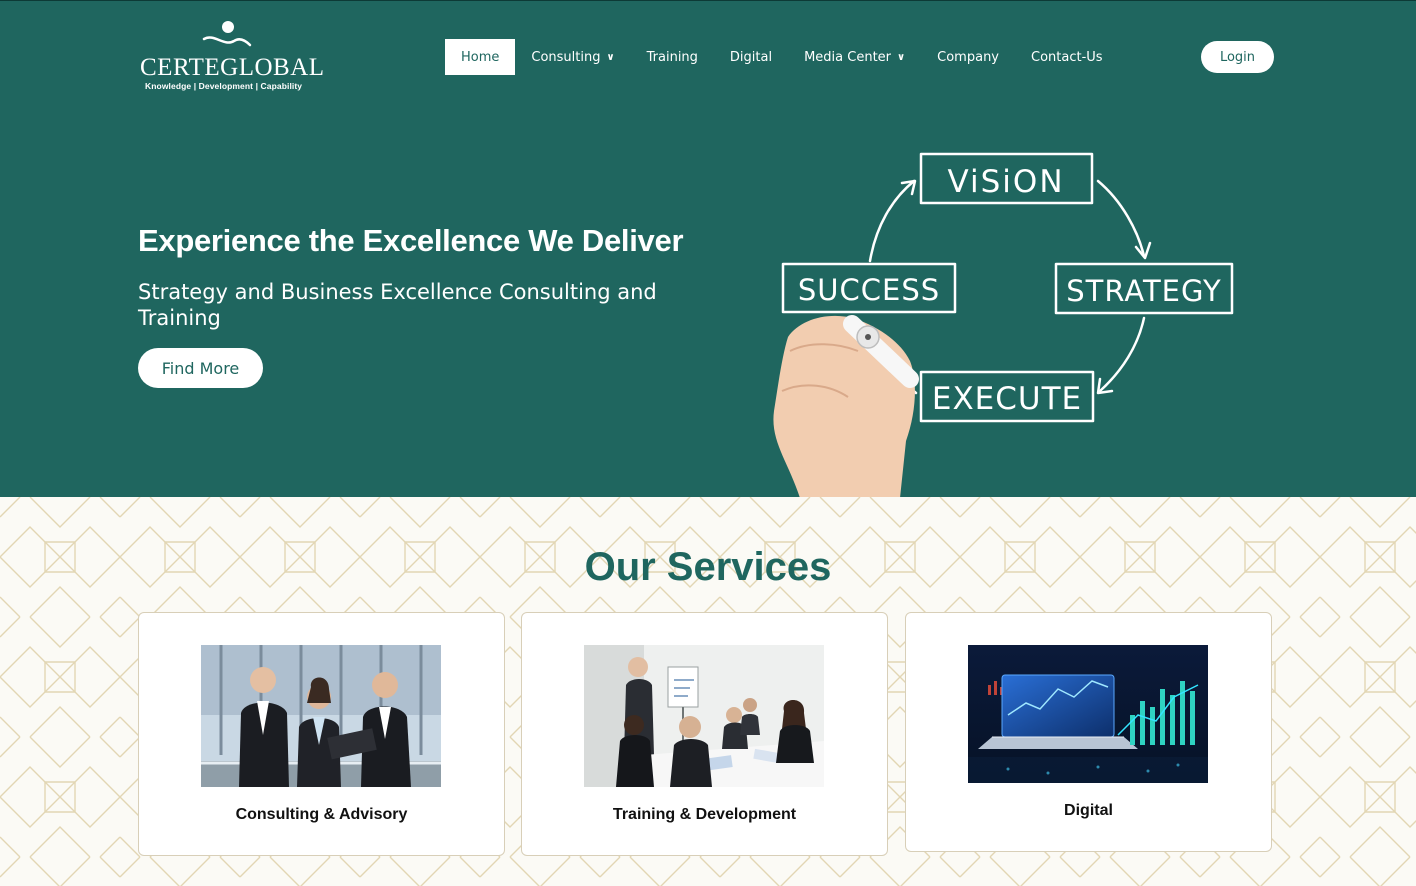 This screenshot has height=886, width=1416. What do you see at coordinates (1237, 57) in the screenshot?
I see `login-button: Login` at bounding box center [1237, 57].